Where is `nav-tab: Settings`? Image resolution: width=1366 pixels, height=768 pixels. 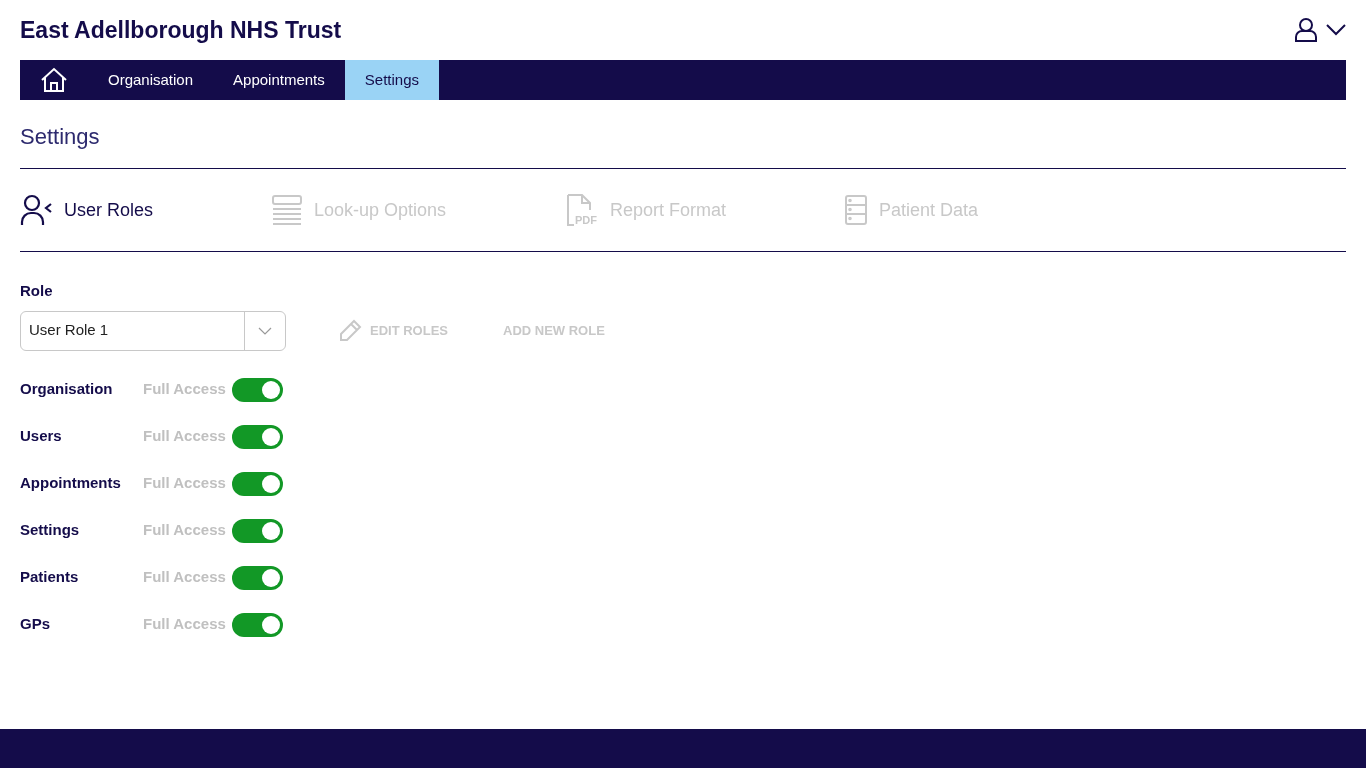
nav-tab: Settings is located at coordinates (391, 80).